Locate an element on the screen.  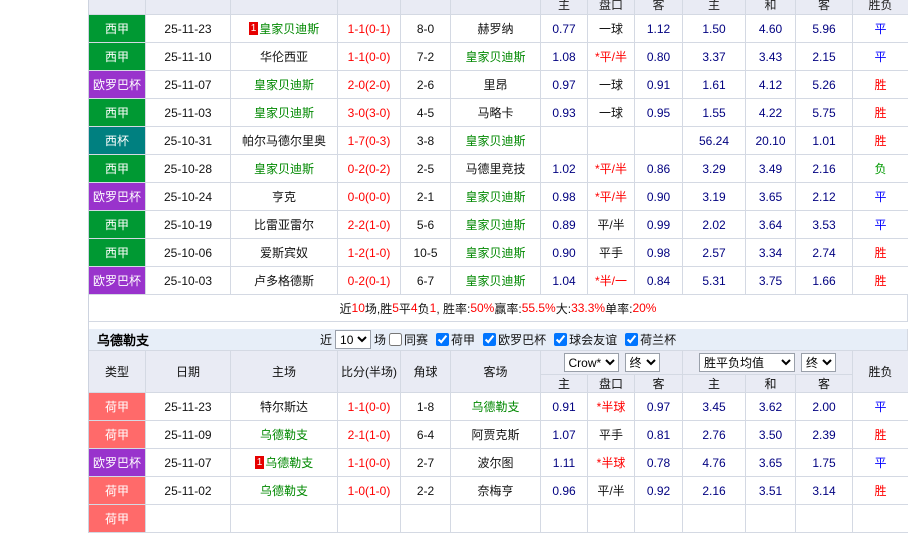
corners-cell: 2-6 is located at coordinates (426, 85).